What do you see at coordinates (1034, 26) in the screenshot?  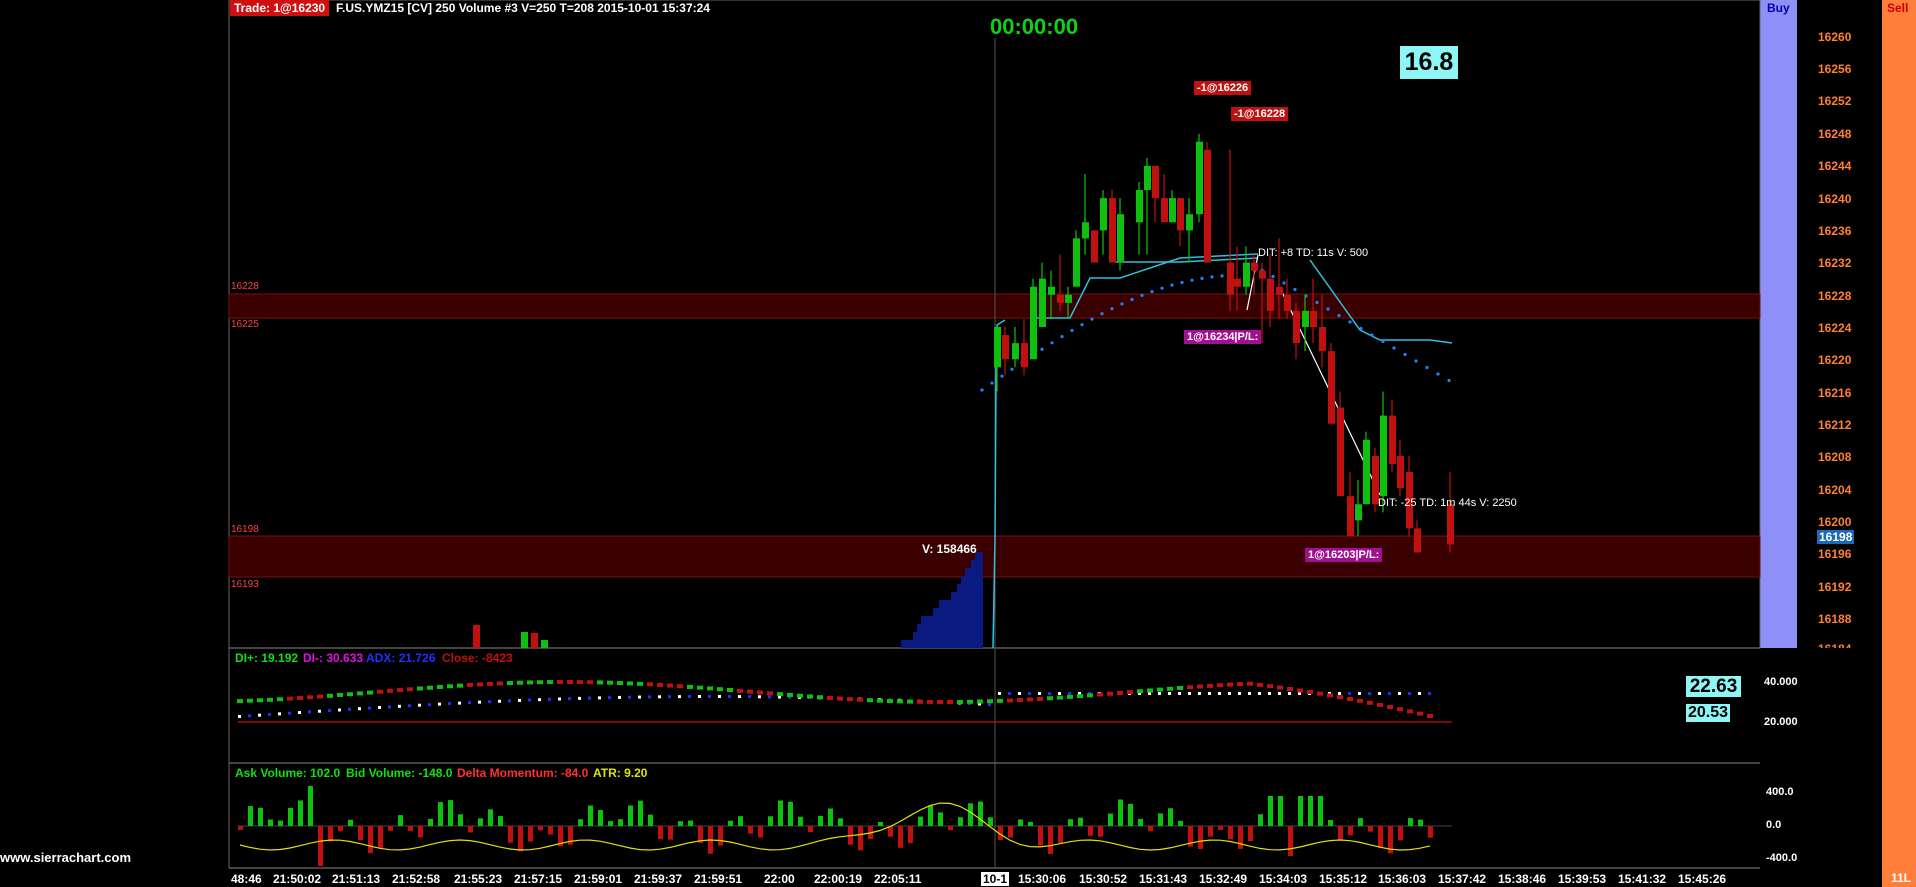 I see `bar-timer: 00:00:00` at bounding box center [1034, 26].